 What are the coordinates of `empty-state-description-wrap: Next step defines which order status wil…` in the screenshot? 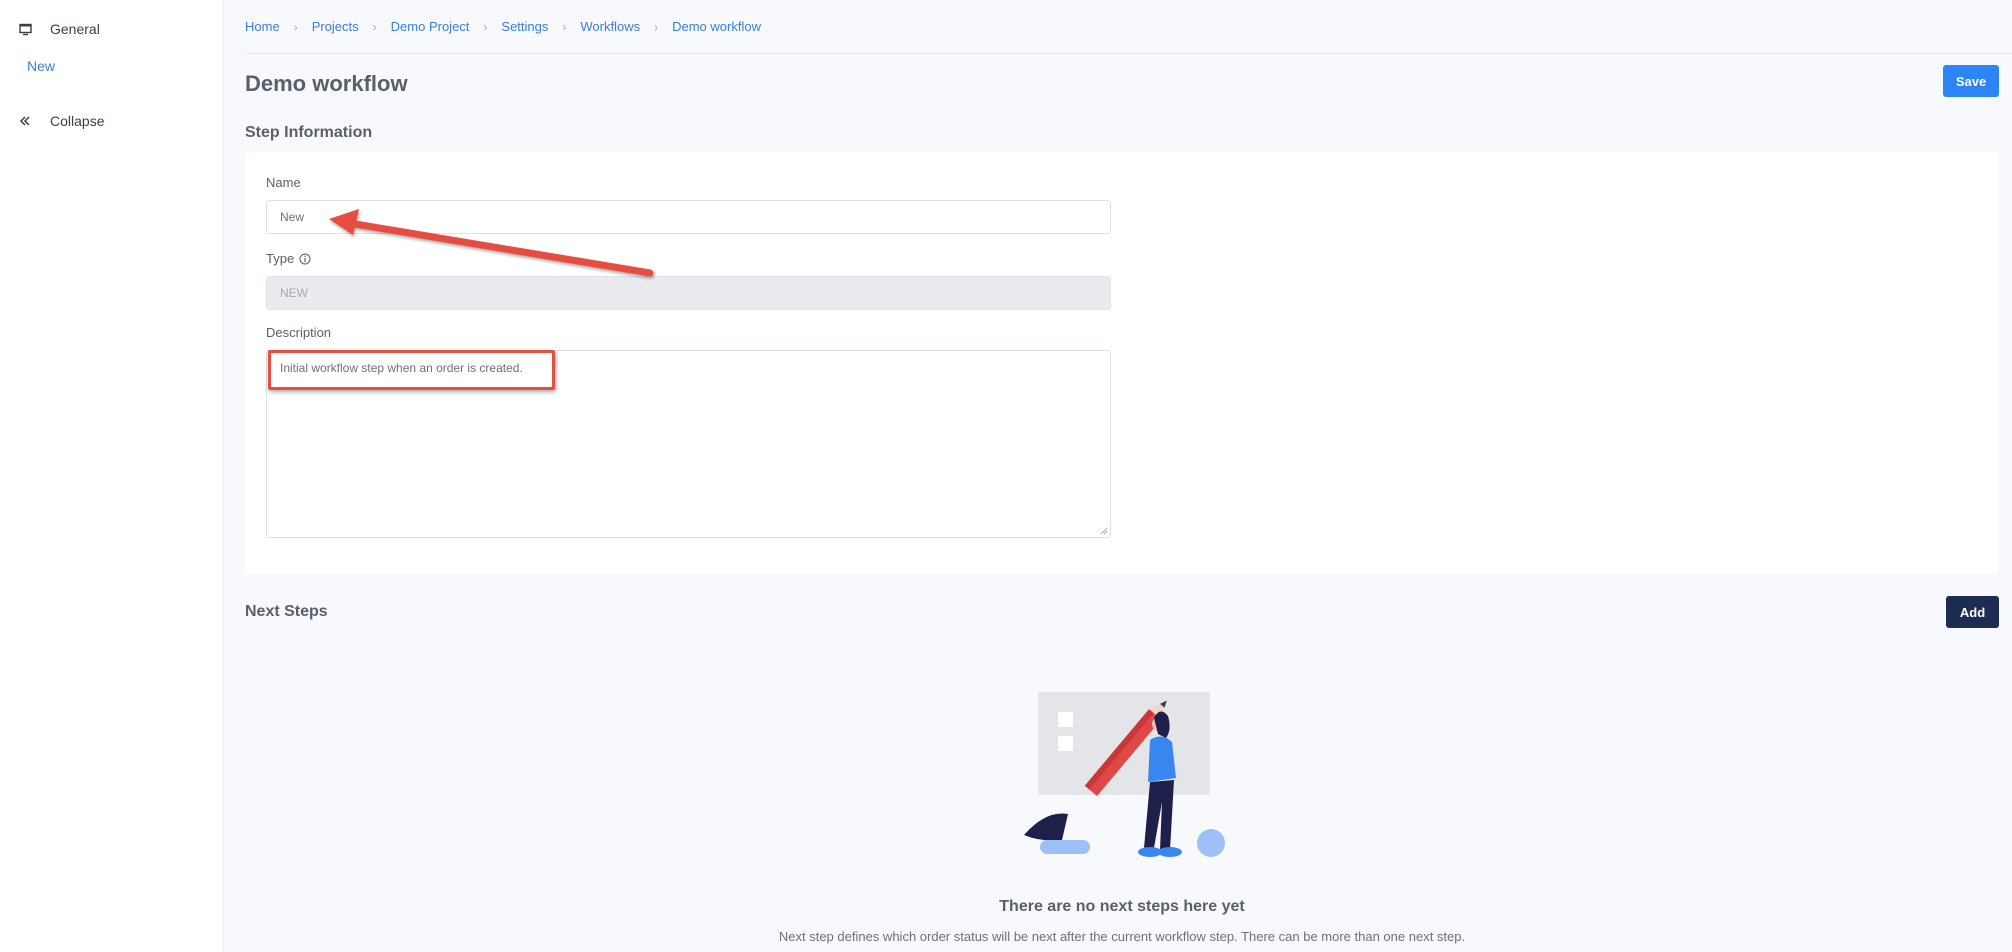 It's located at (1122, 936).